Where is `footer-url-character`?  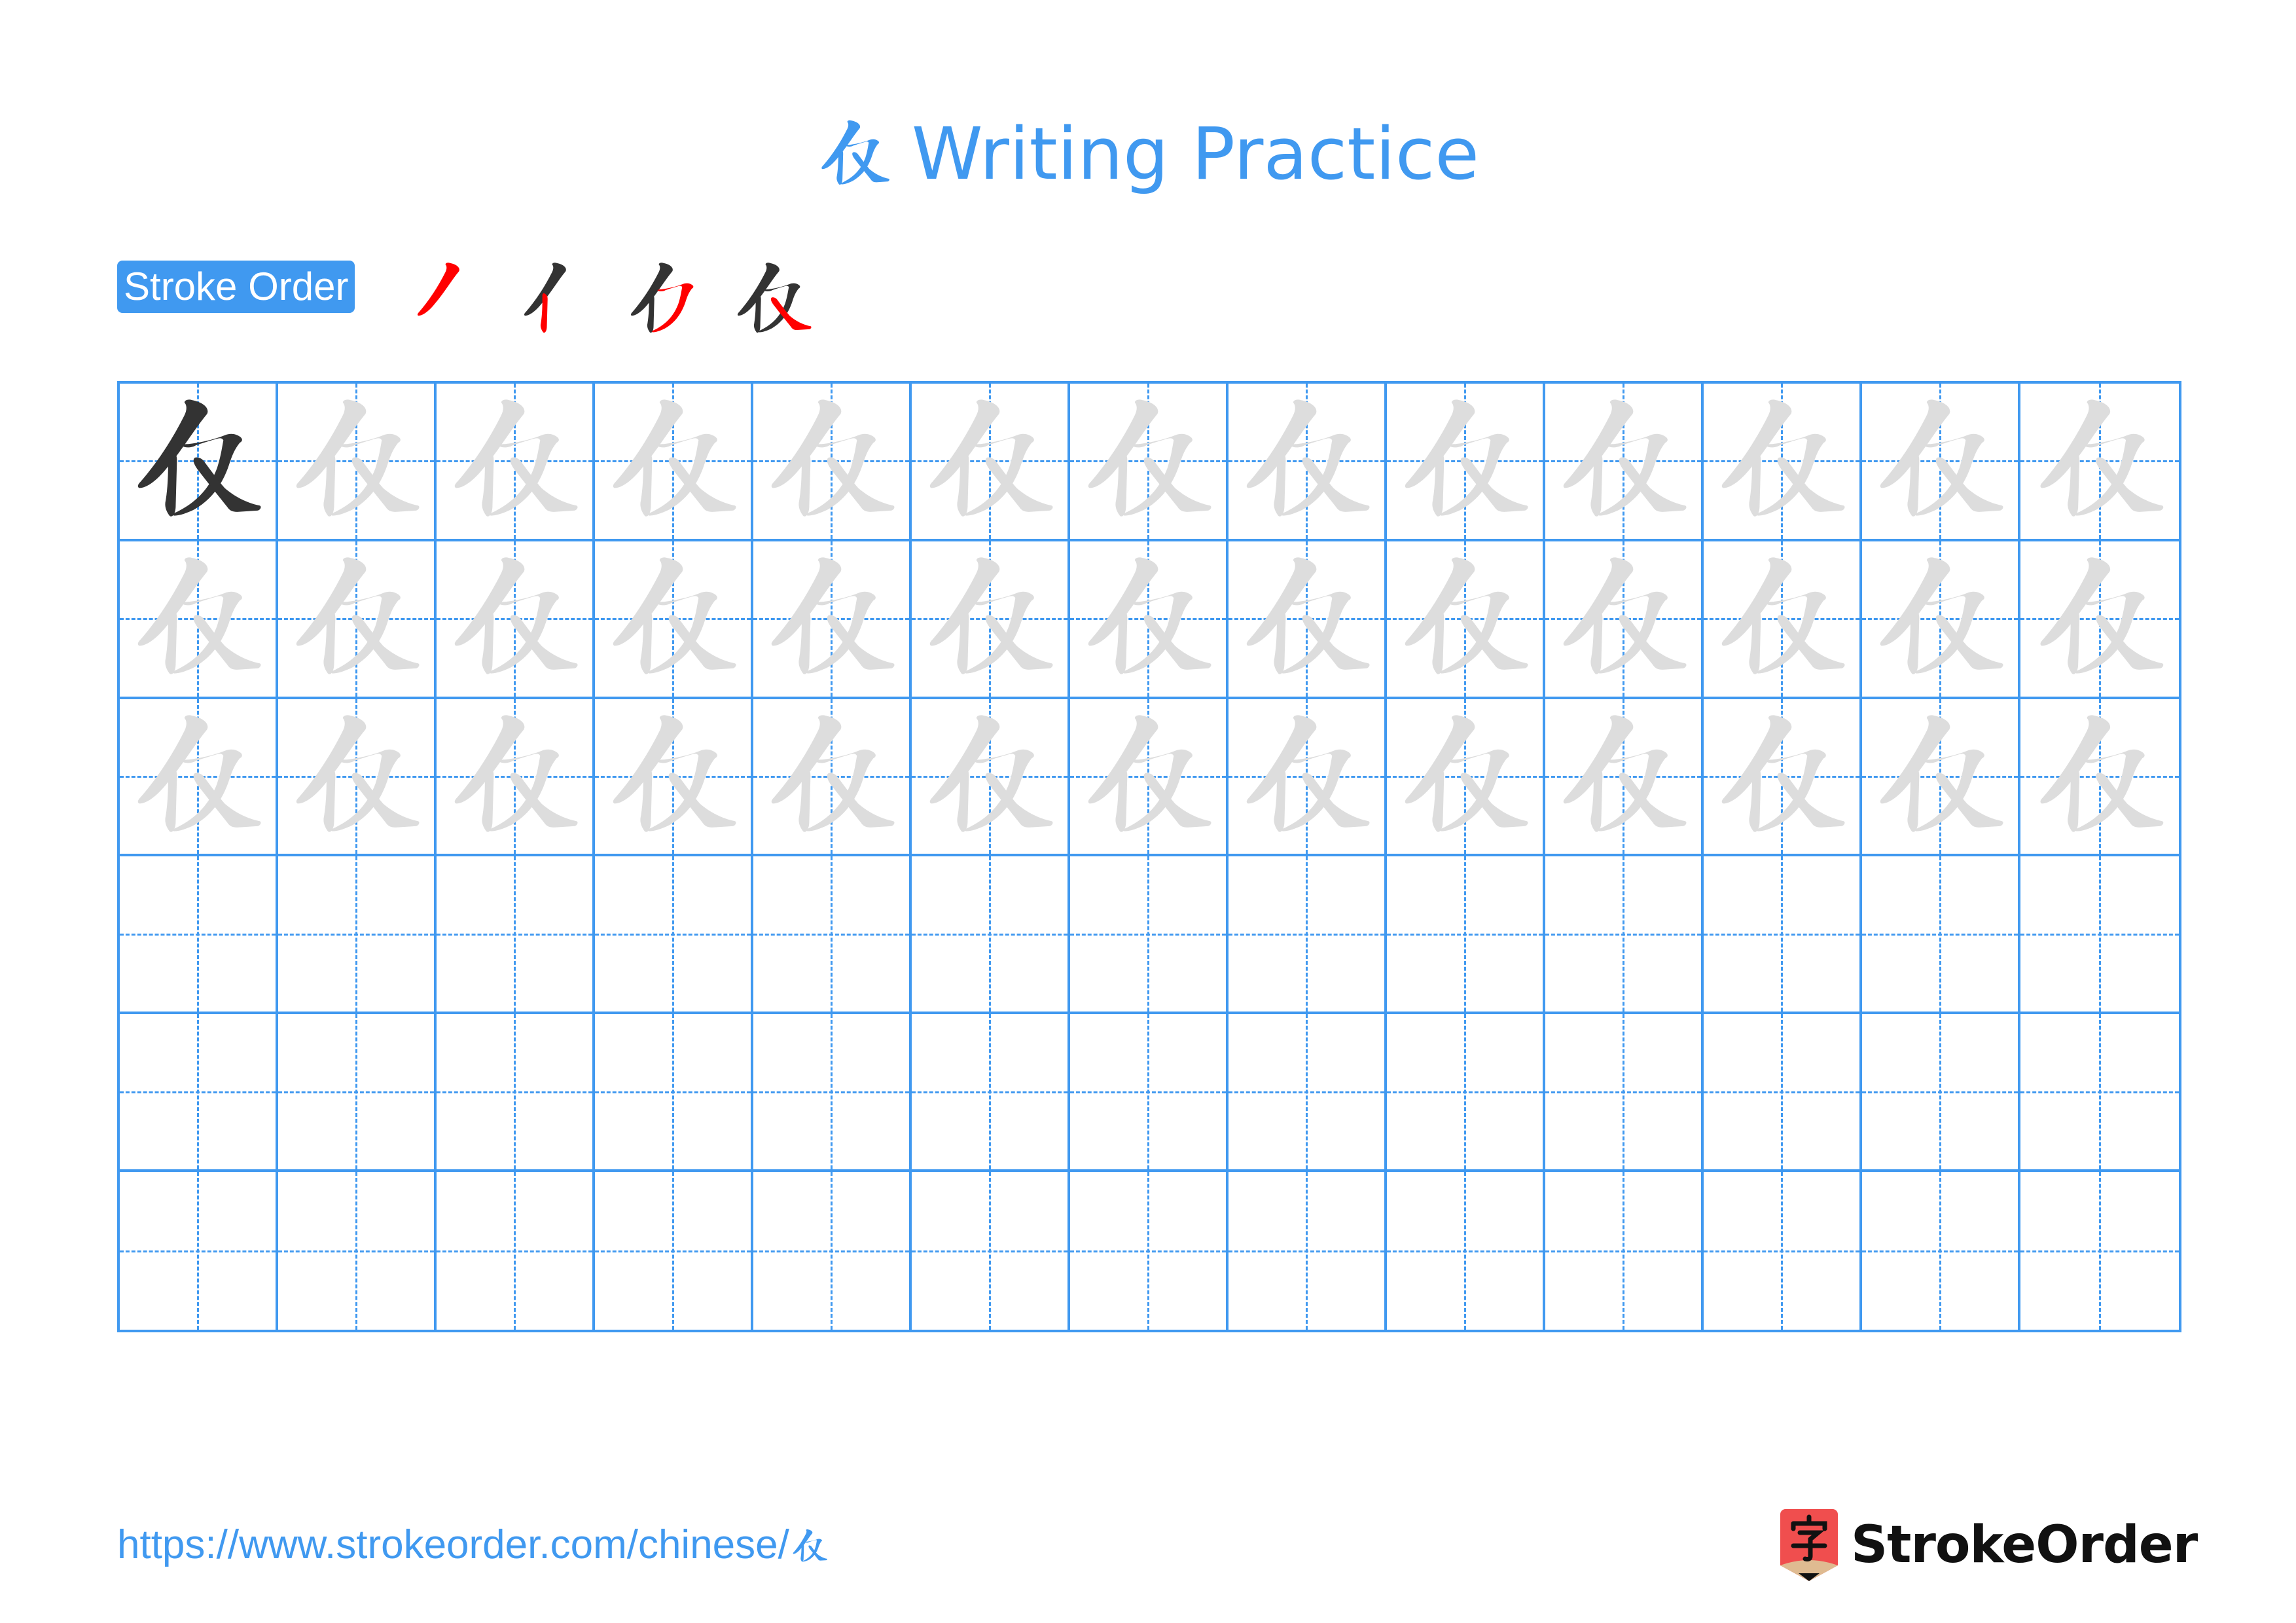
footer-url-character is located at coordinates (810, 1545).